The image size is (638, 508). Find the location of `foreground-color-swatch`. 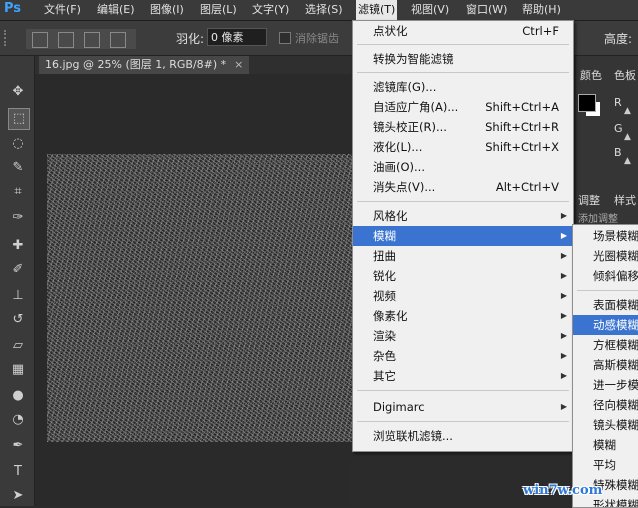

foreground-color-swatch is located at coordinates (587, 103).